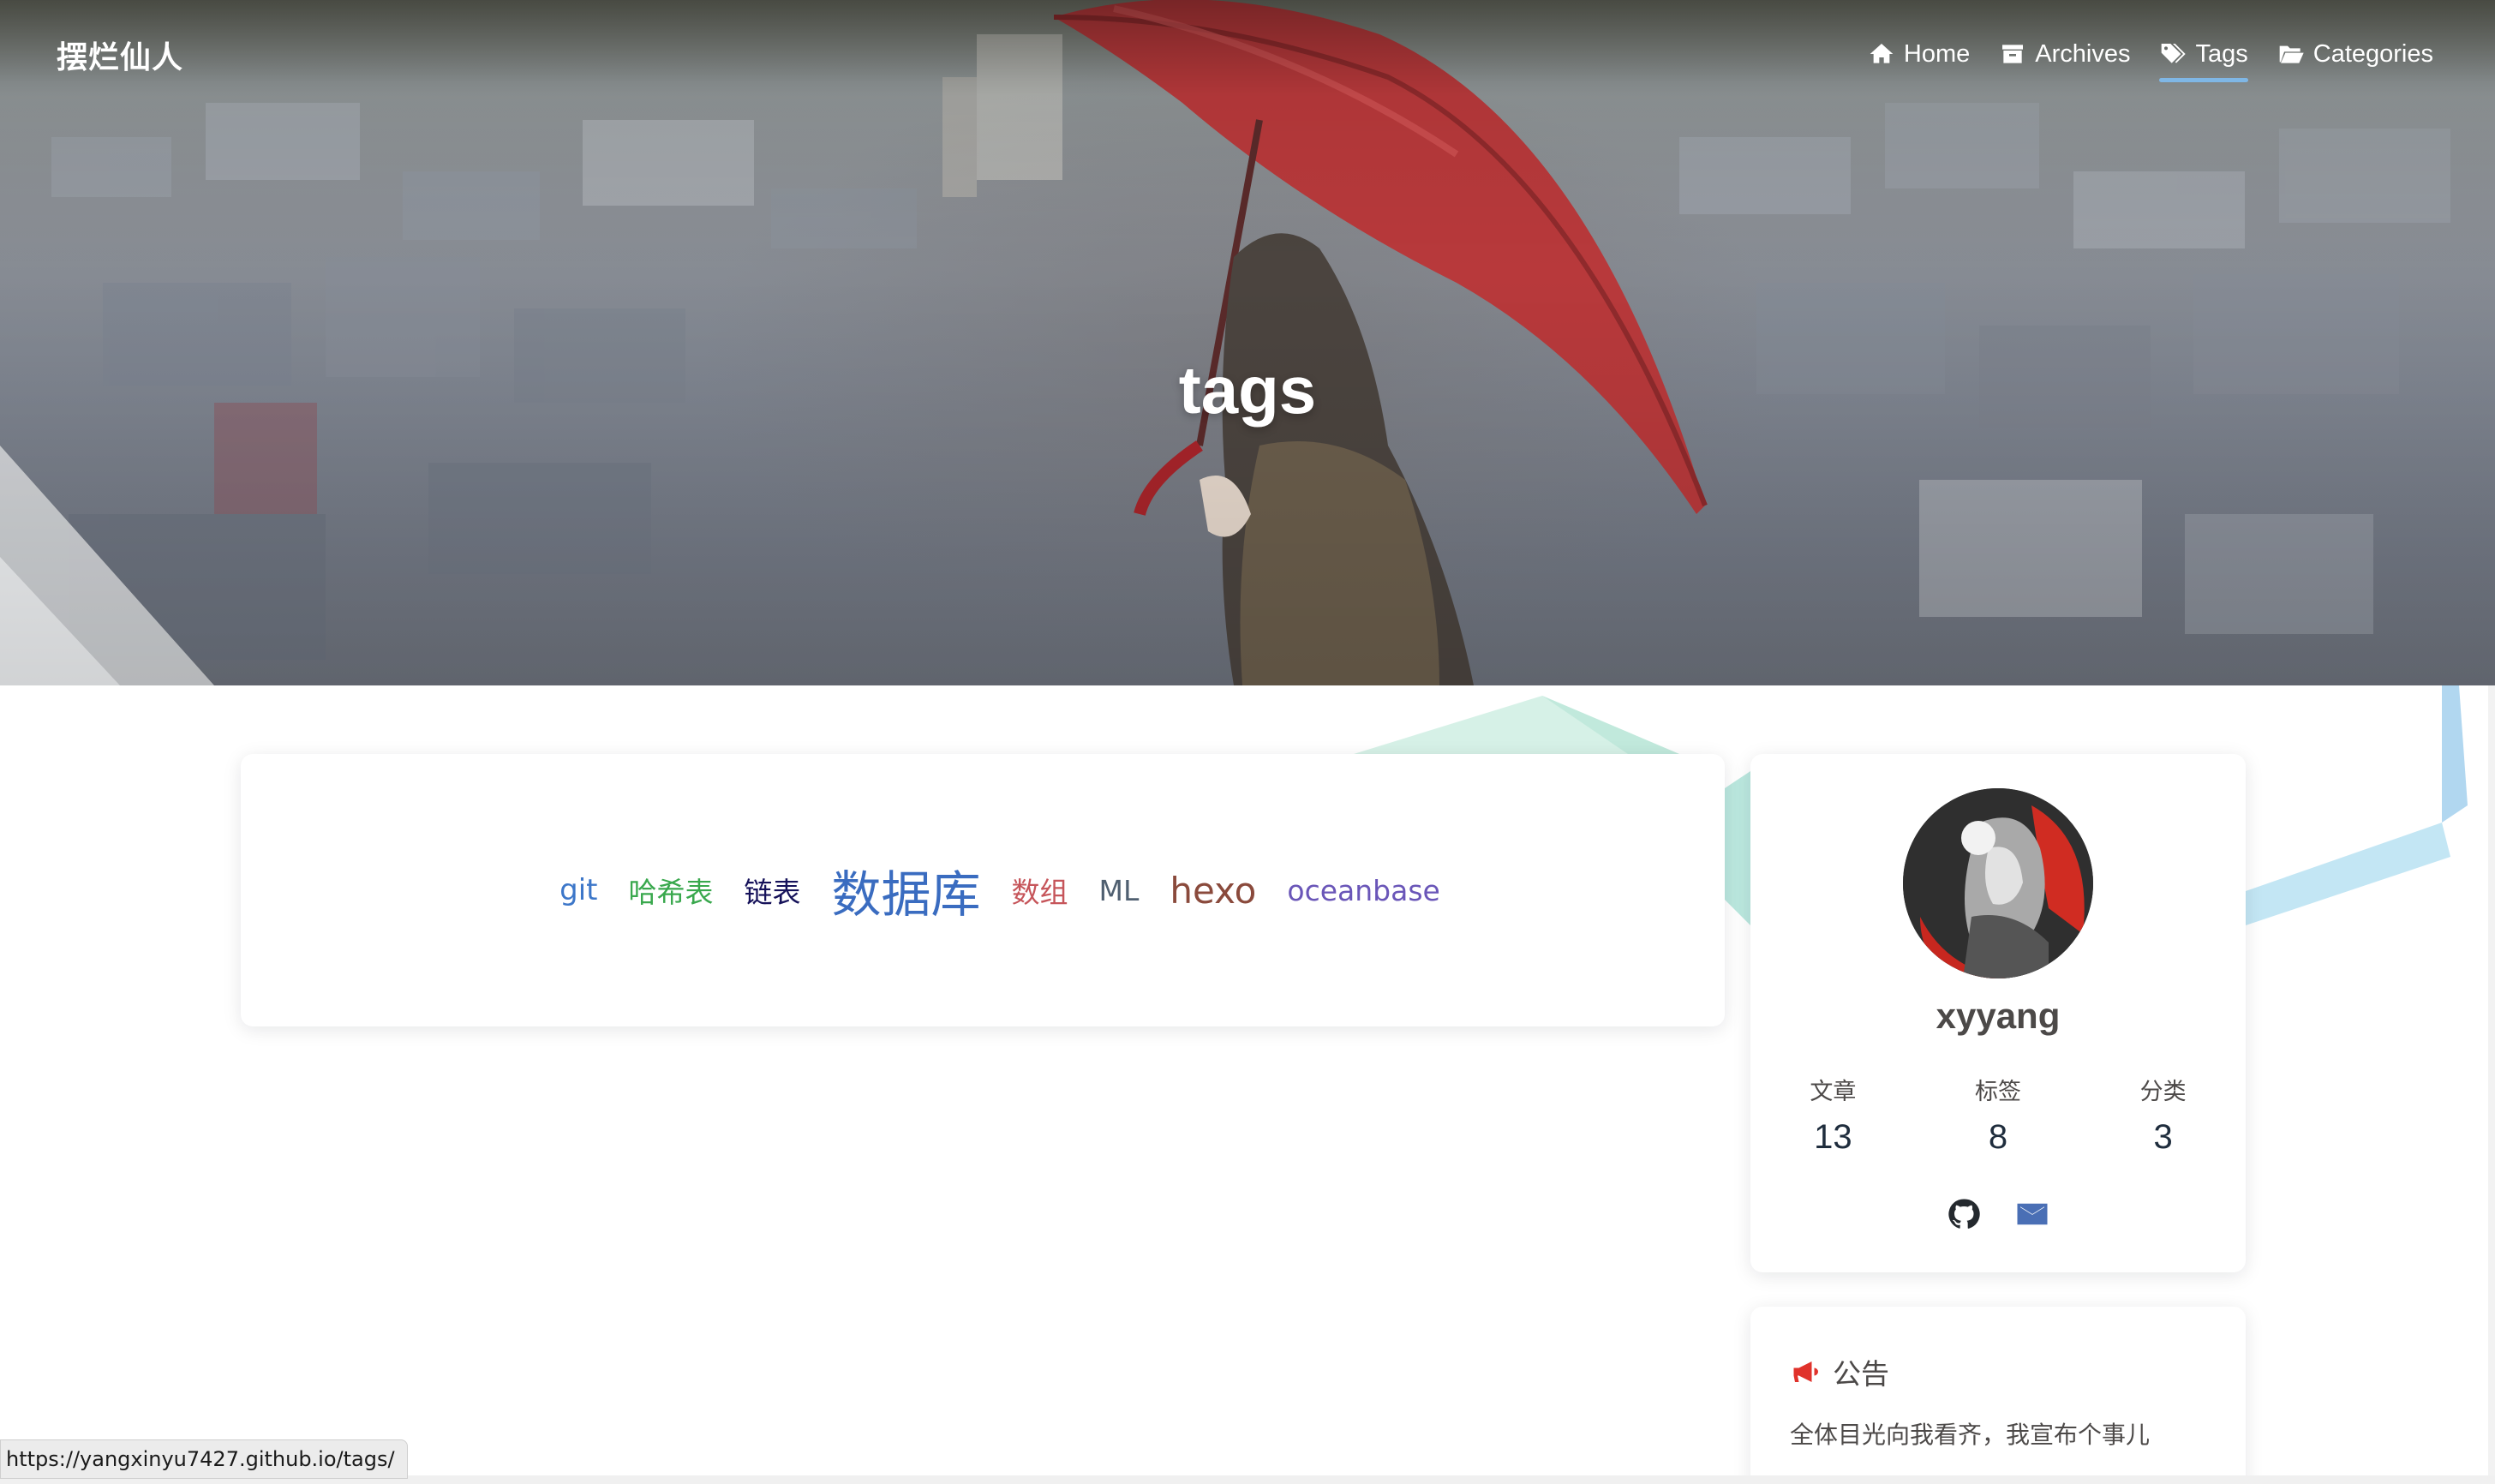 The image size is (2495, 1484). I want to click on announcement-card: 公告 全体目光向我看齐，我宣布个事儿, so click(1998, 1396).